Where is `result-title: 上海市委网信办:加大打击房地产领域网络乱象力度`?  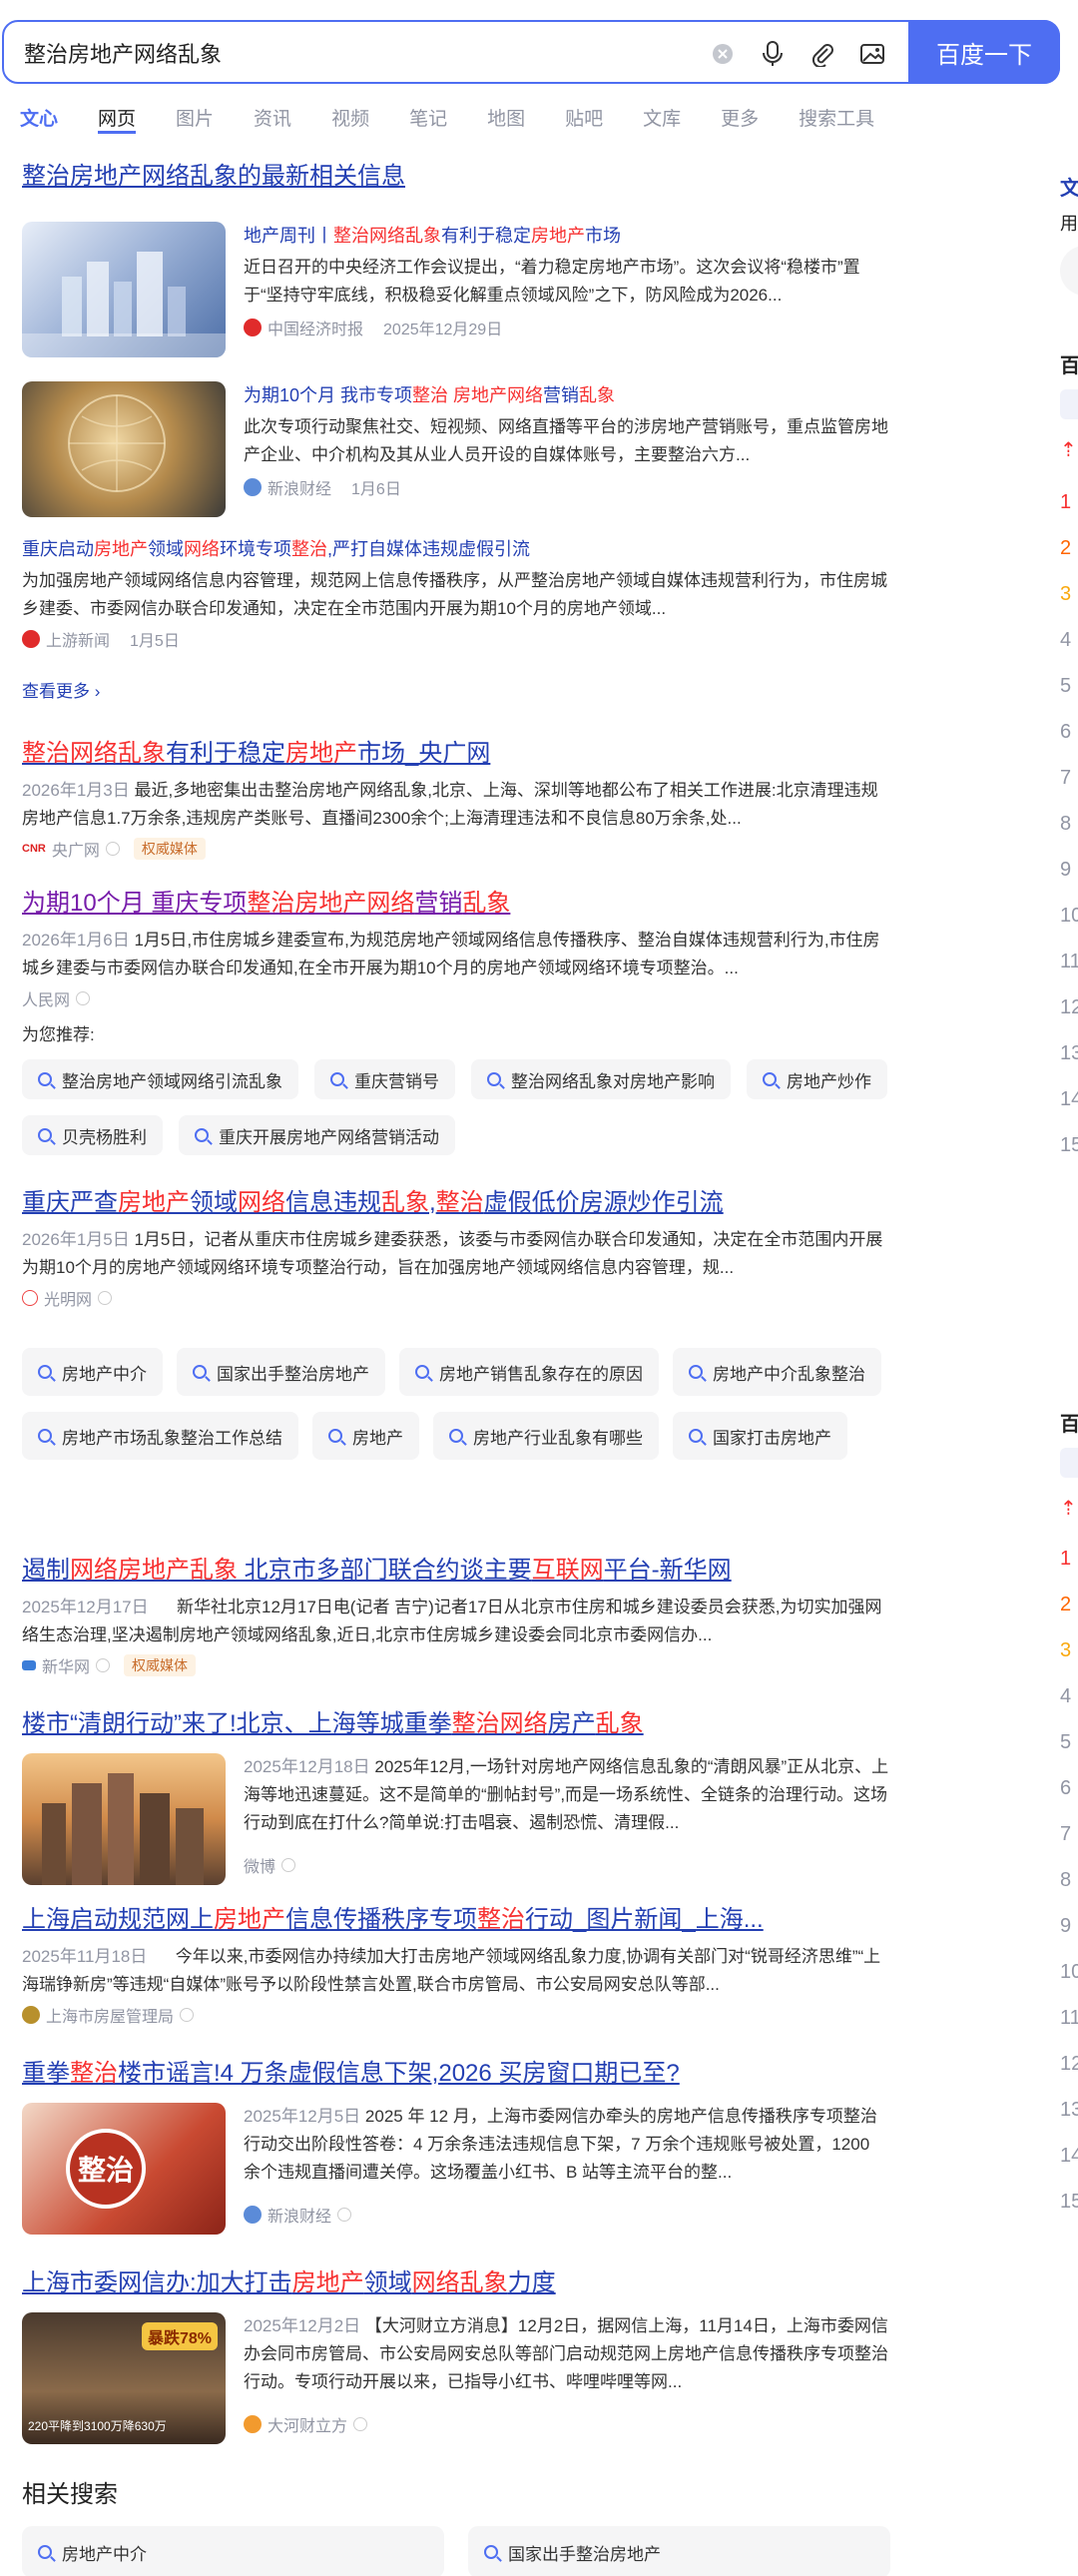 result-title: 上海市委网信办:加大打击房地产领域网络乱象力度 is located at coordinates (456, 2283).